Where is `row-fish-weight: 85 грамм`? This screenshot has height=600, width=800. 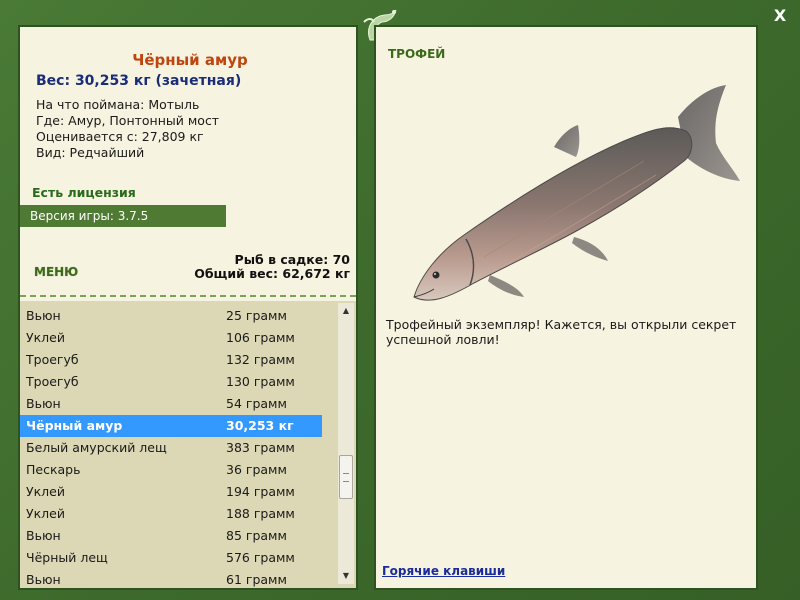
row-fish-weight: 85 грамм is located at coordinates (256, 535).